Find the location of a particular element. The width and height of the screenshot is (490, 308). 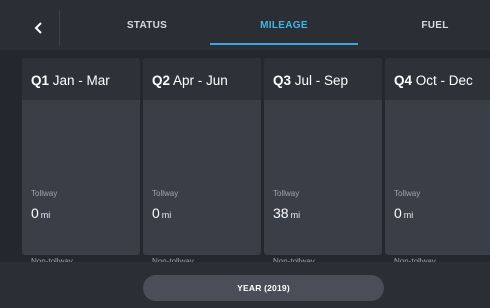

active-tab-indicator is located at coordinates (284, 44).